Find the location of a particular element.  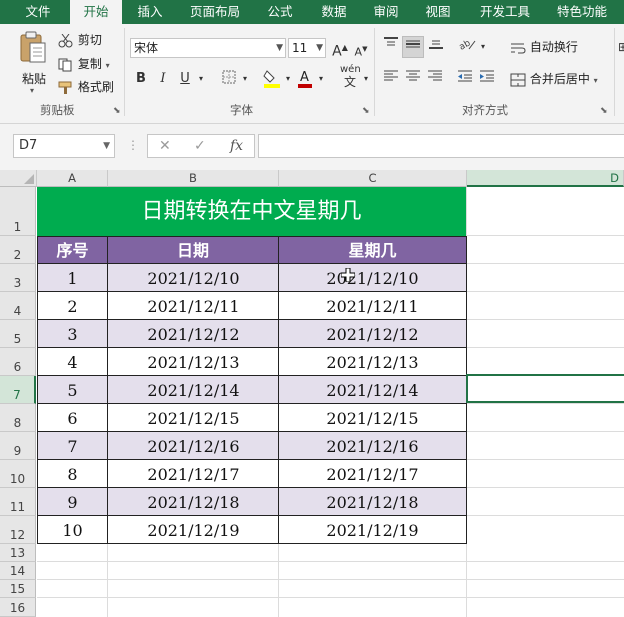

font-name-select: 宋体 ▼ is located at coordinates (208, 48).